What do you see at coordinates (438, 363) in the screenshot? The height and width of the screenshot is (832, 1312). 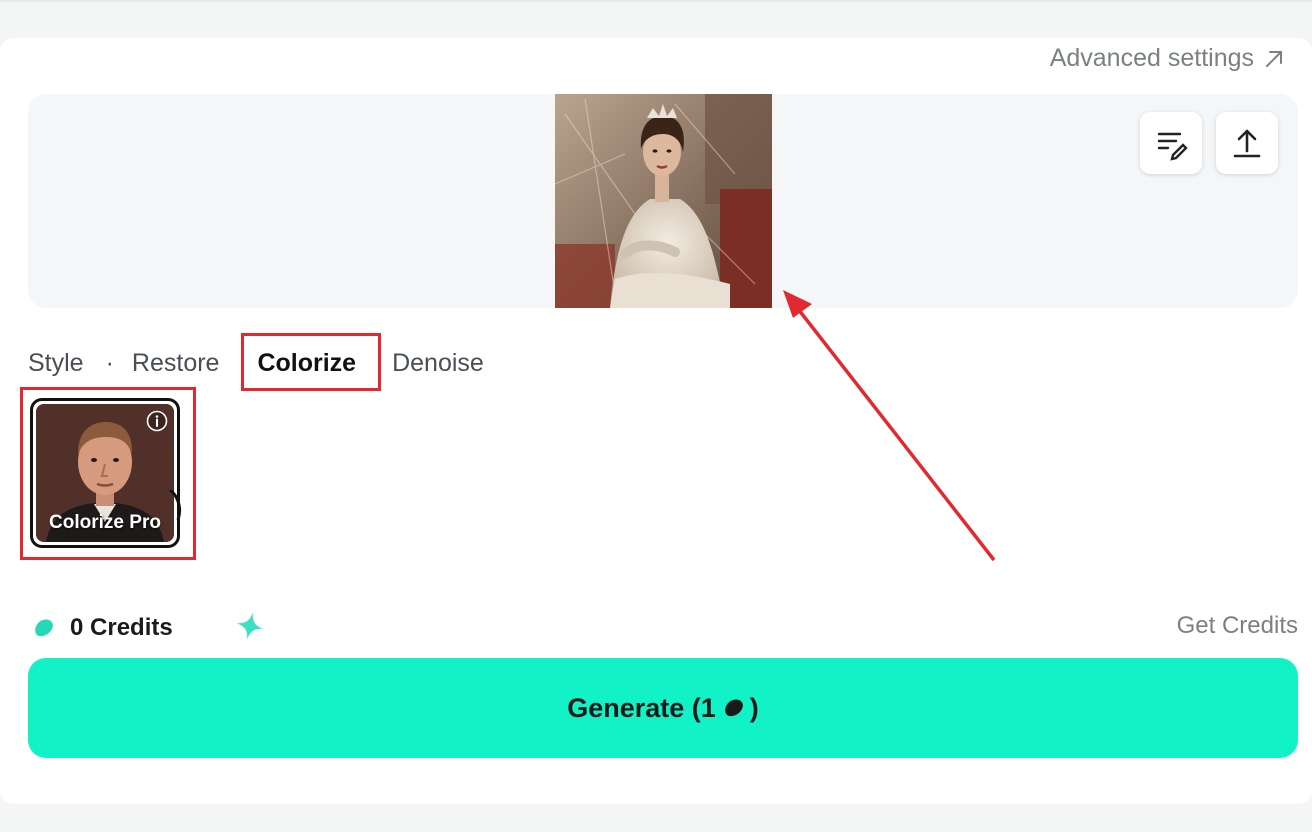 I see `tab-denoise: Denoise` at bounding box center [438, 363].